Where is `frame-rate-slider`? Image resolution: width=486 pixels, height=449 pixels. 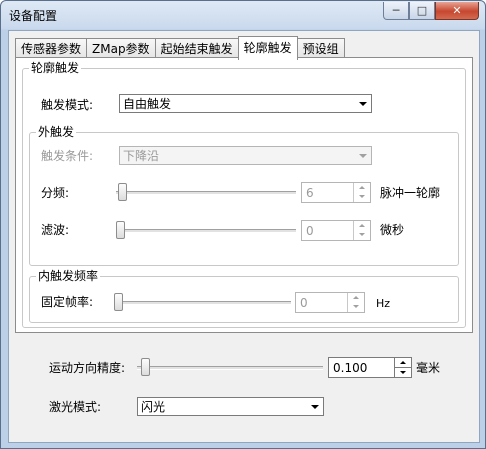
frame-rate-slider is located at coordinates (202, 303).